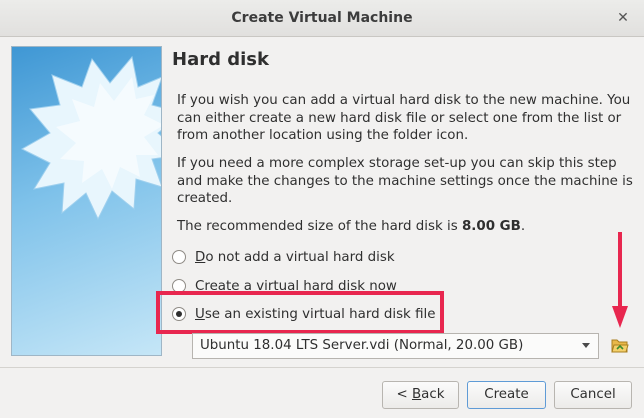 The height and width of the screenshot is (418, 644). What do you see at coordinates (296, 286) in the screenshot?
I see `radio-label: Create a virtual hard disk now` at bounding box center [296, 286].